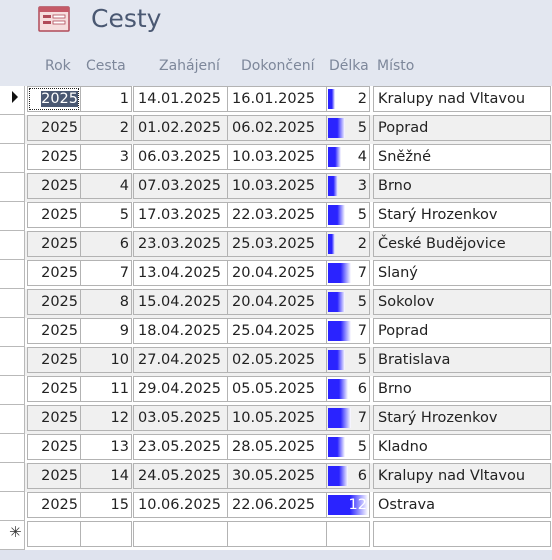 The height and width of the screenshot is (560, 552). I want to click on cell-misto: Bratislava, so click(462, 360).